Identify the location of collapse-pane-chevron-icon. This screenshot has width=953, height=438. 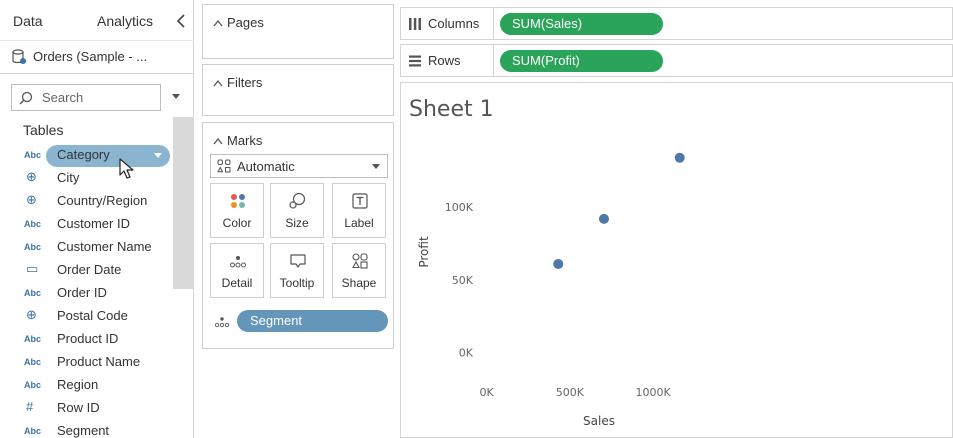
(181, 21).